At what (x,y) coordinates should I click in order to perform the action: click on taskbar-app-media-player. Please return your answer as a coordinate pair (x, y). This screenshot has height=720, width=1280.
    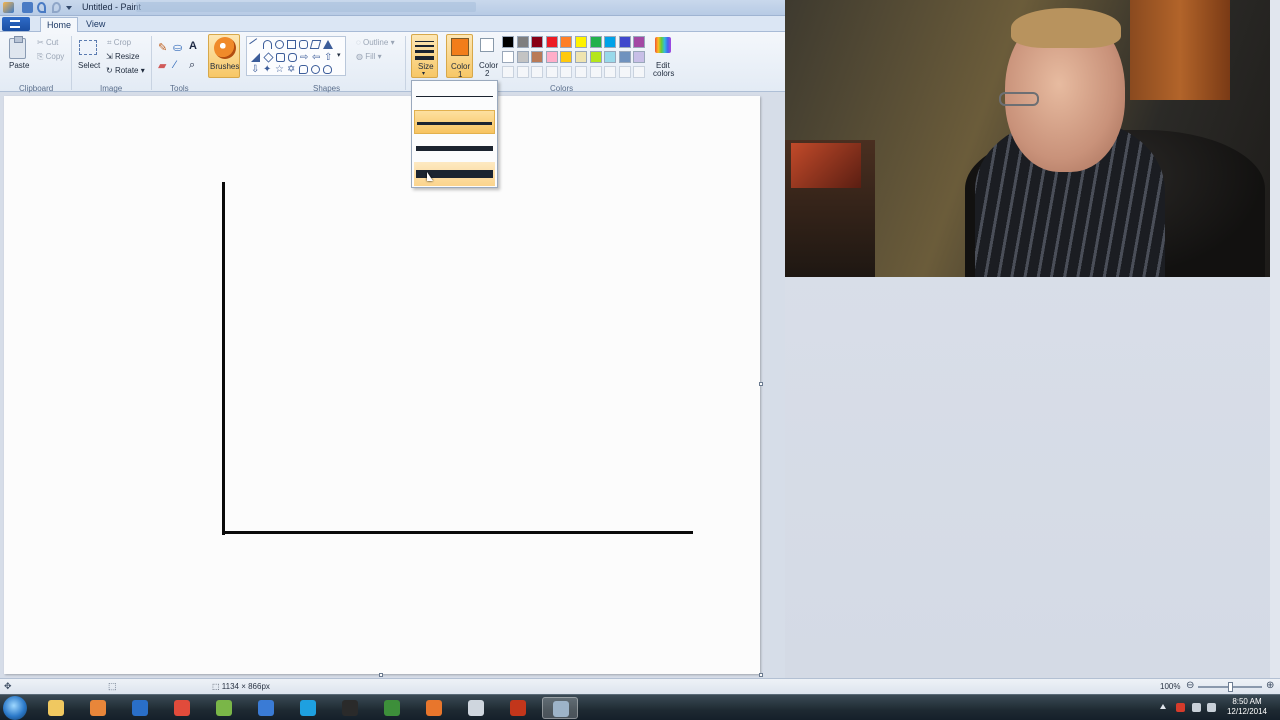
    Looking at the image, I should click on (98, 708).